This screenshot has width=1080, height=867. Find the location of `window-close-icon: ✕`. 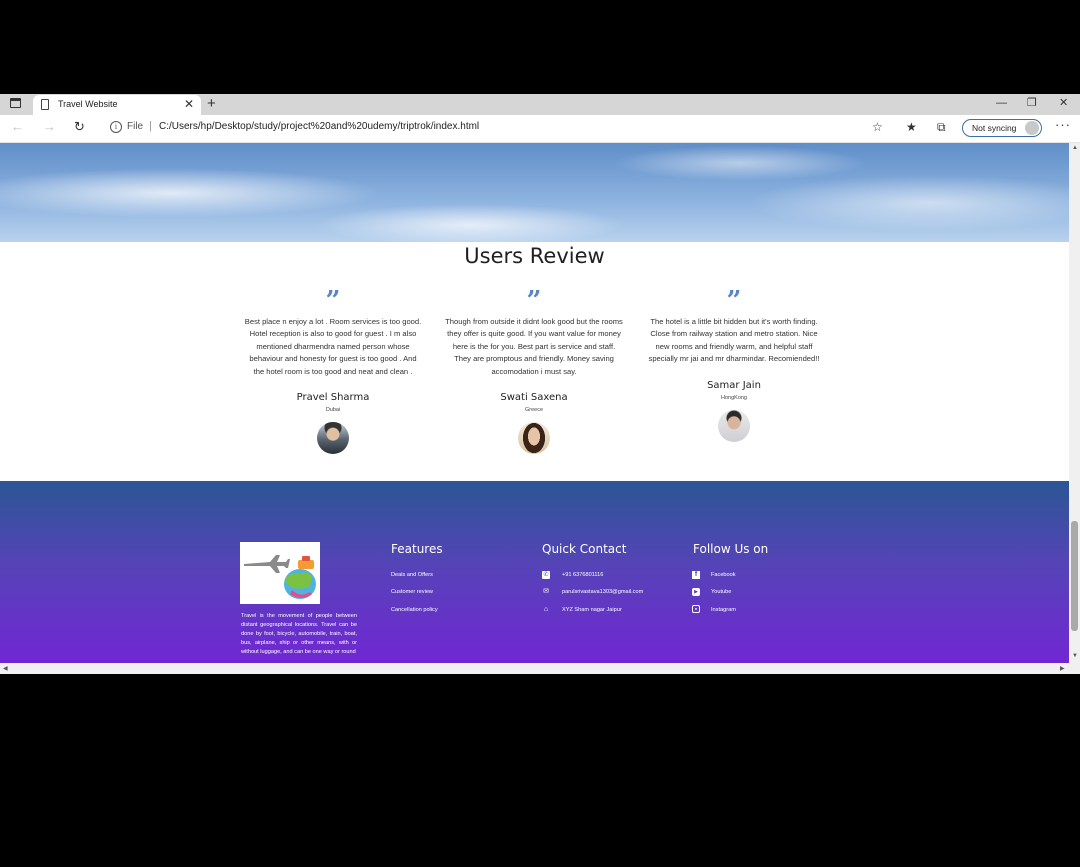

window-close-icon: ✕ is located at coordinates (1063, 103).